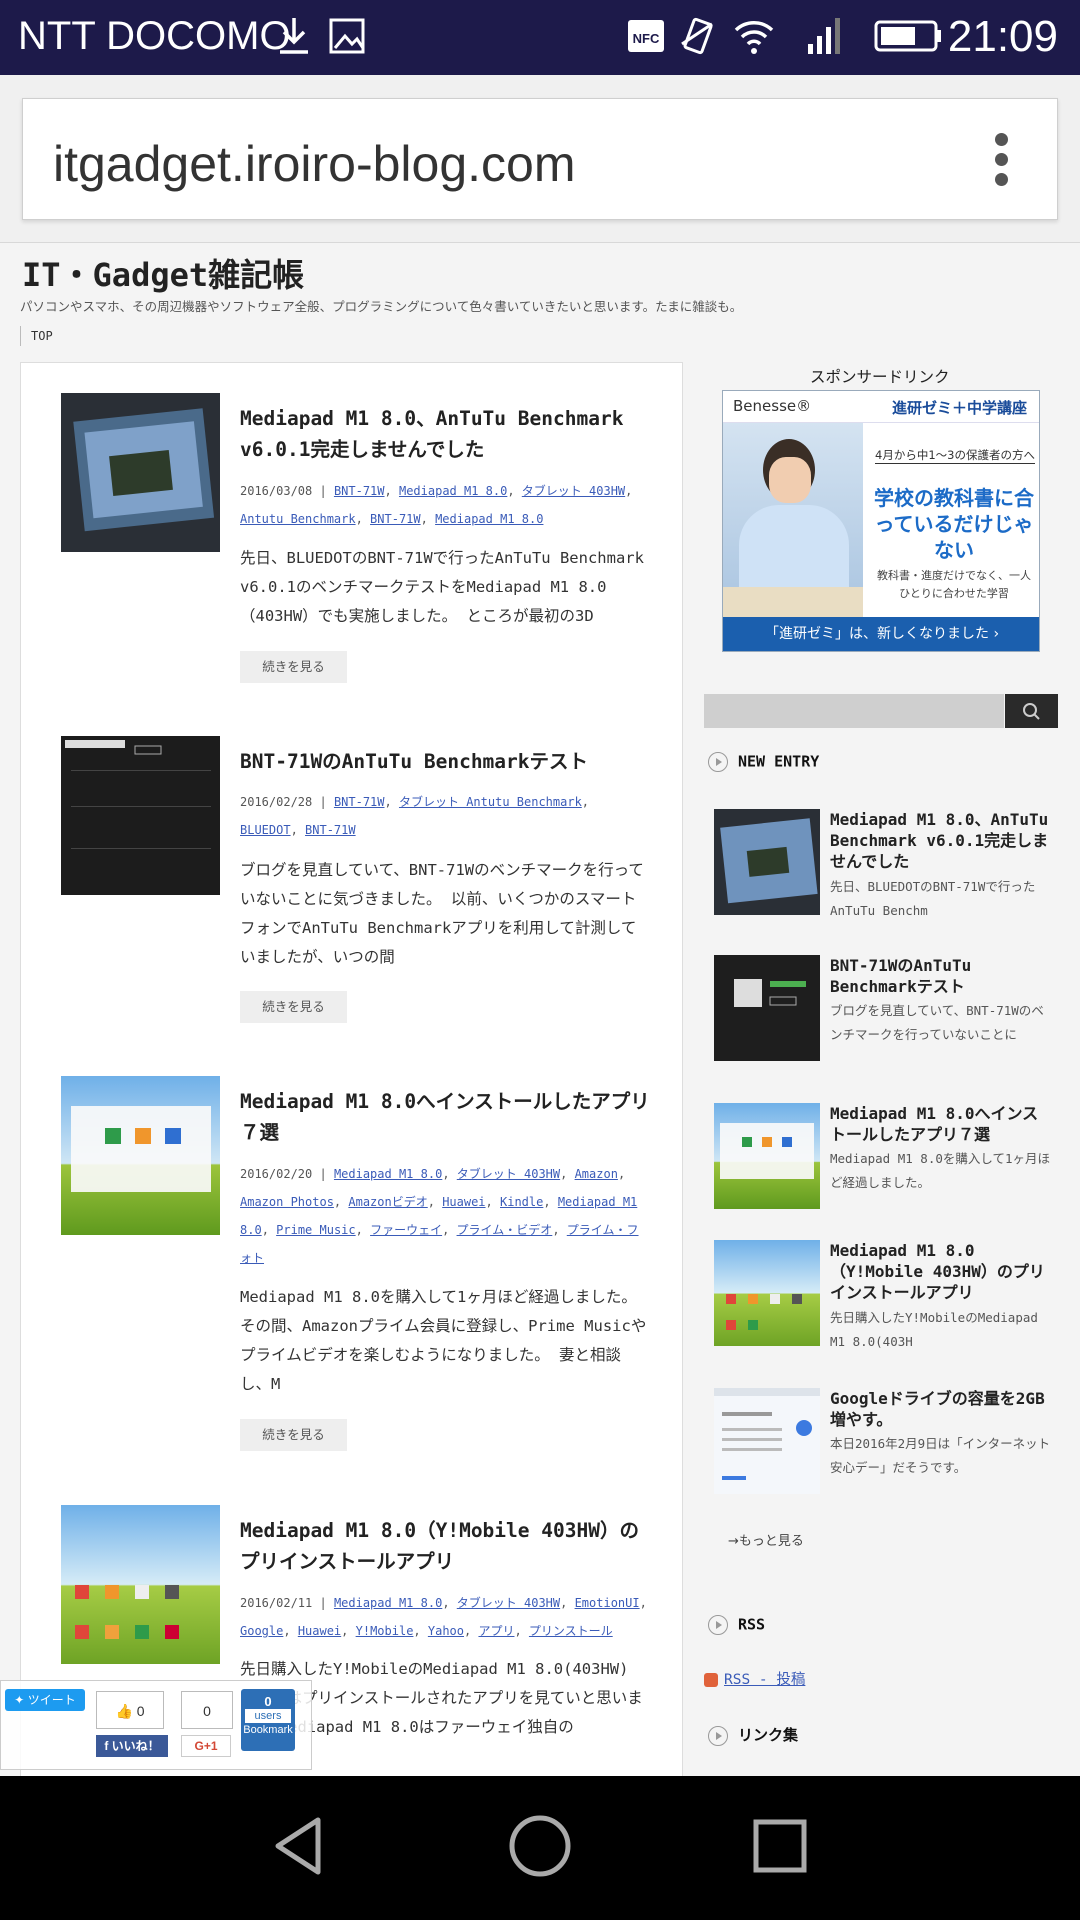 The image size is (1080, 1920). What do you see at coordinates (571, 1631) in the screenshot?
I see `tag-link: プリンストール` at bounding box center [571, 1631].